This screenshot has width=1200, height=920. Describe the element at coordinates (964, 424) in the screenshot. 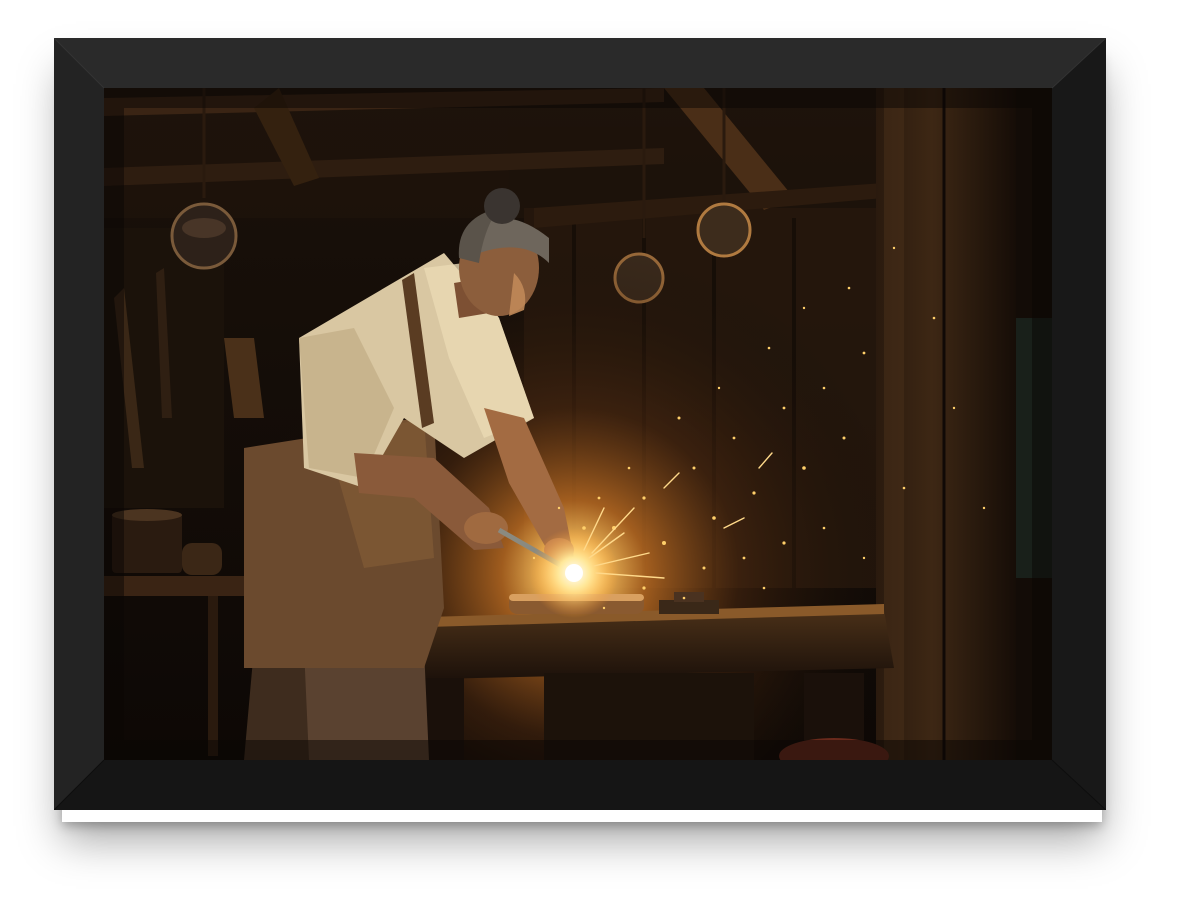

I see `wooden-post` at that location.